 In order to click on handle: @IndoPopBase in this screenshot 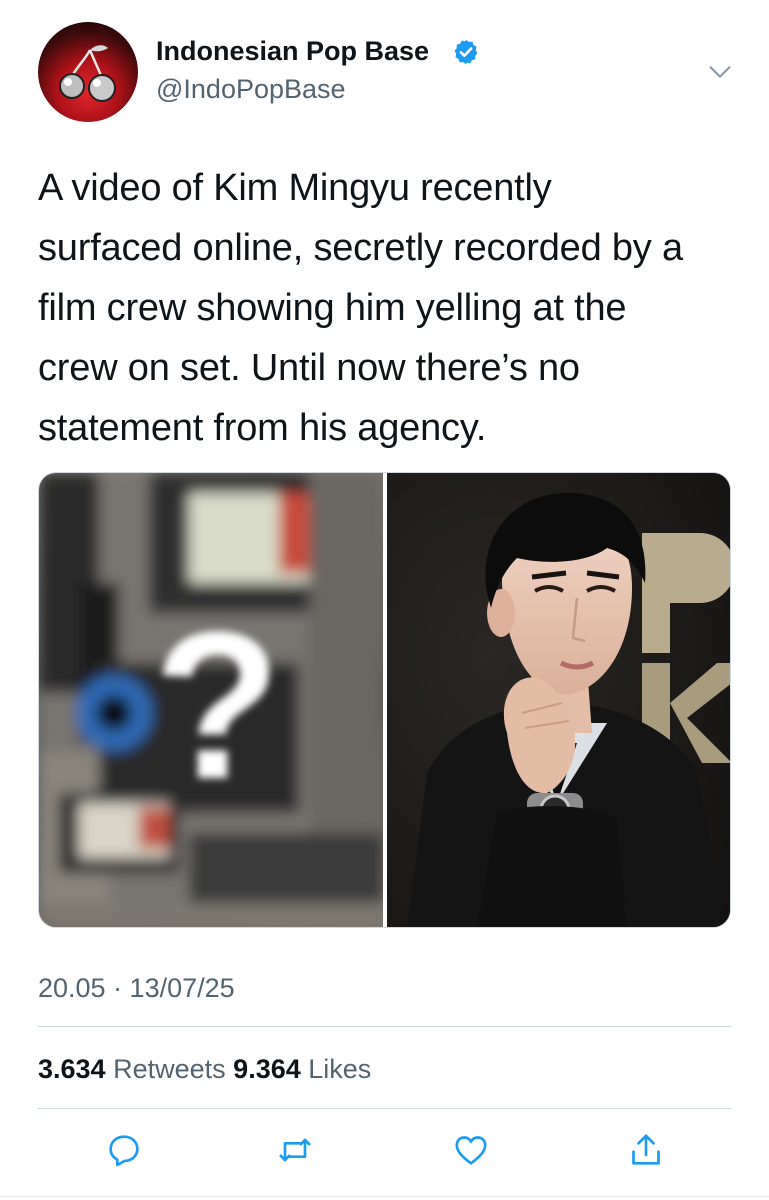, I will do `click(251, 89)`.